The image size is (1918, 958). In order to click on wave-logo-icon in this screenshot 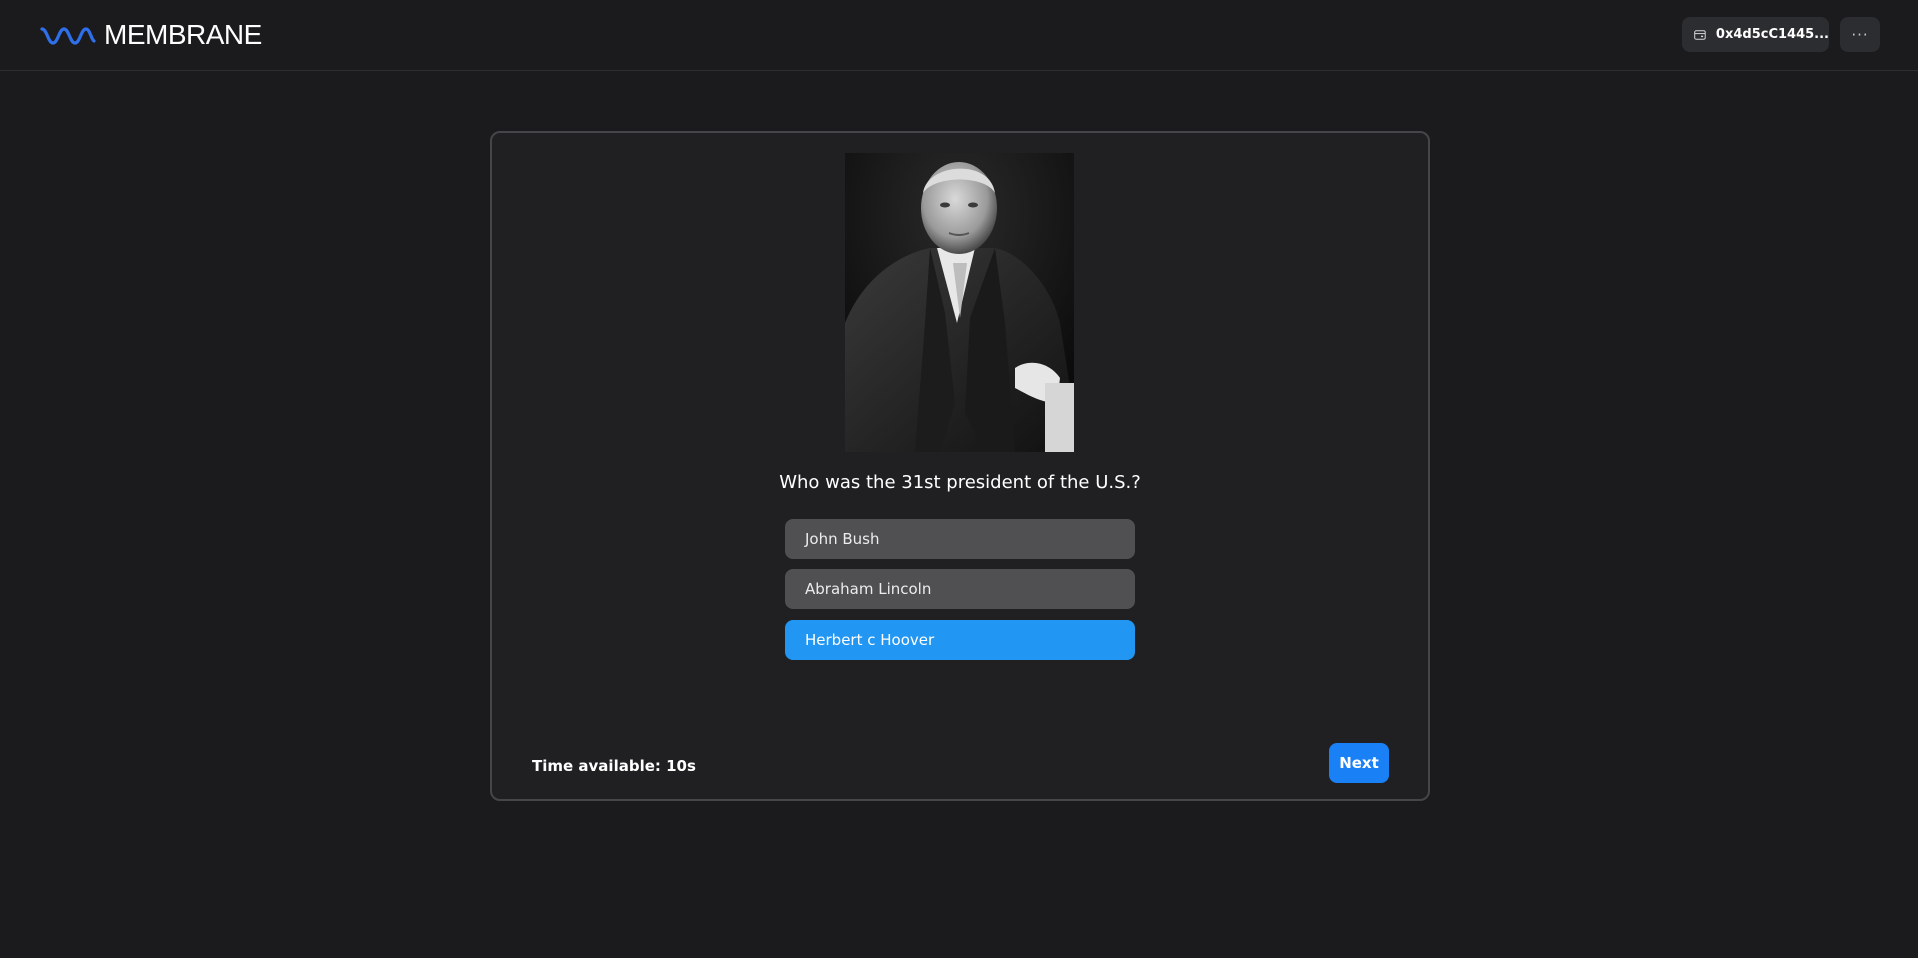, I will do `click(68, 36)`.